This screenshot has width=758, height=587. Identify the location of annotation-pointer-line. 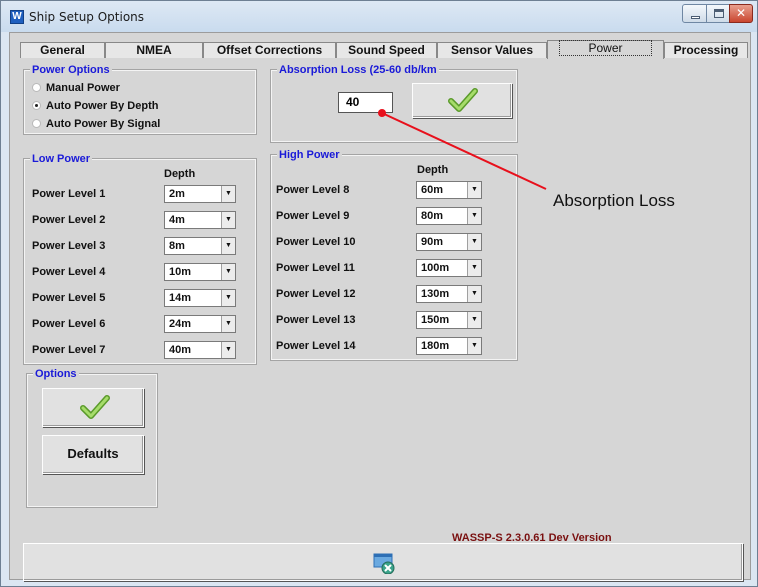
(464, 151).